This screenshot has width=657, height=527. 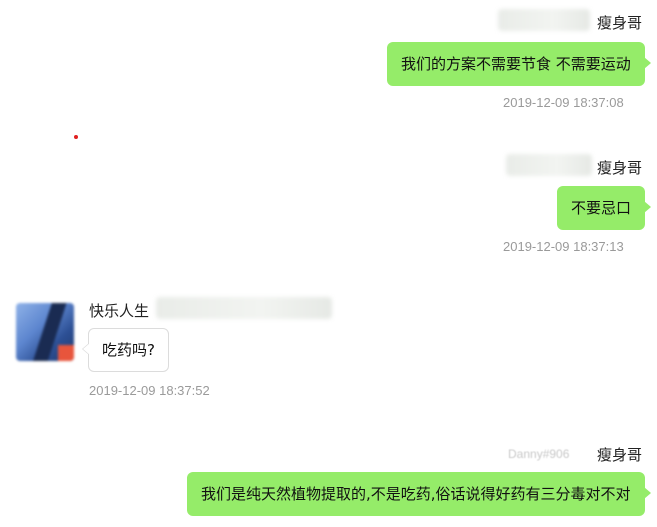 I want to click on message-bubble-incoming: 吃药吗?, so click(x=125, y=350).